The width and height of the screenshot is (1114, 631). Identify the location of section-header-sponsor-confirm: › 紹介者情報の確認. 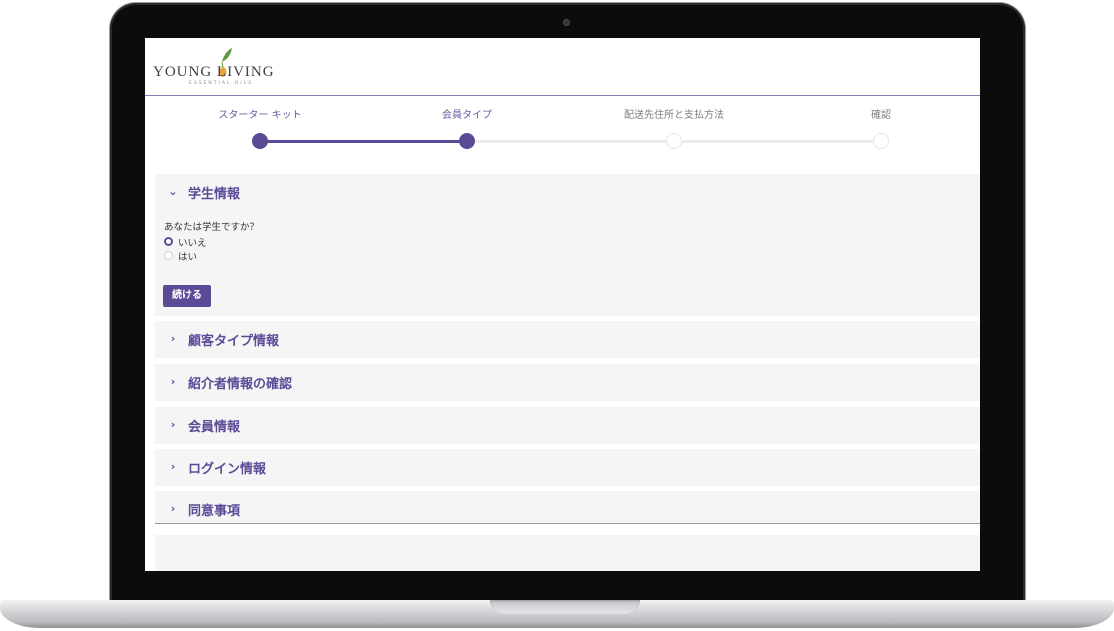
(567, 382).